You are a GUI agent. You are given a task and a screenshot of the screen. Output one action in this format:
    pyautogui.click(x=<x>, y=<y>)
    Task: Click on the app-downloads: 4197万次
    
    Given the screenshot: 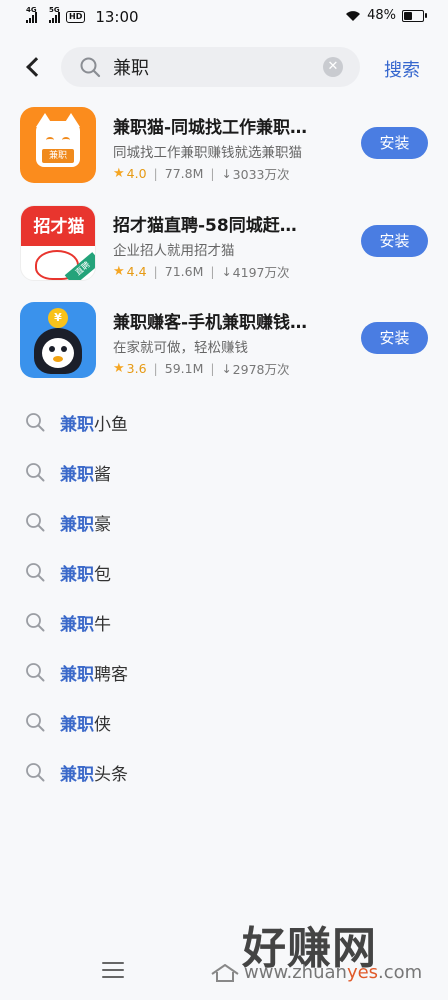 What is the action you would take?
    pyautogui.click(x=261, y=272)
    